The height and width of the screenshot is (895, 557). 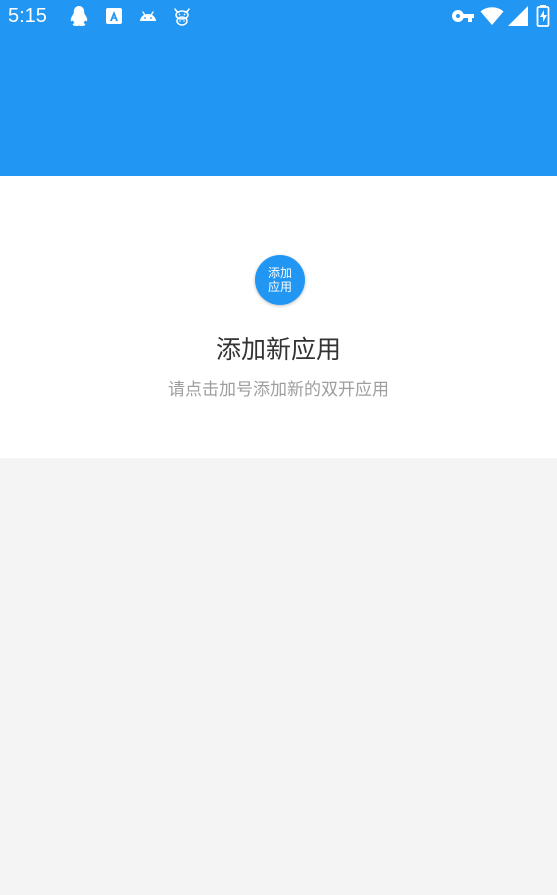 What do you see at coordinates (79, 16) in the screenshot?
I see `qq-penguin-icon` at bounding box center [79, 16].